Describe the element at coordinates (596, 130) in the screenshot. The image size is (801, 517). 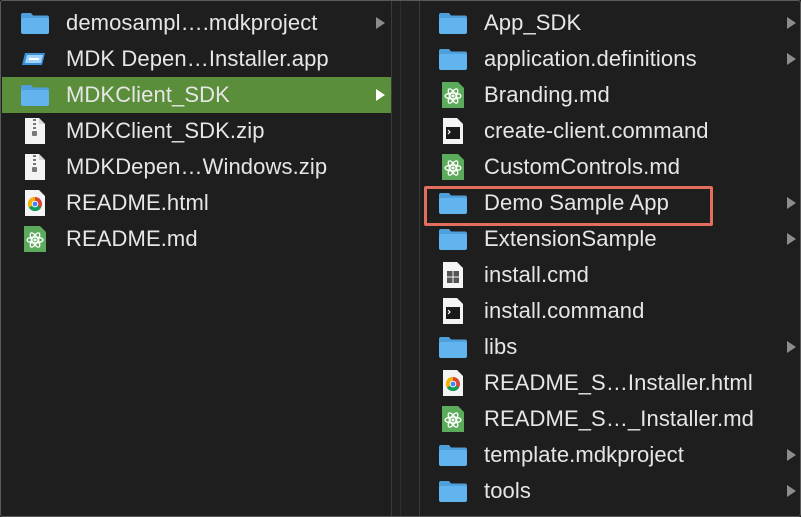
I see `file-name-label: create-client.command` at that location.